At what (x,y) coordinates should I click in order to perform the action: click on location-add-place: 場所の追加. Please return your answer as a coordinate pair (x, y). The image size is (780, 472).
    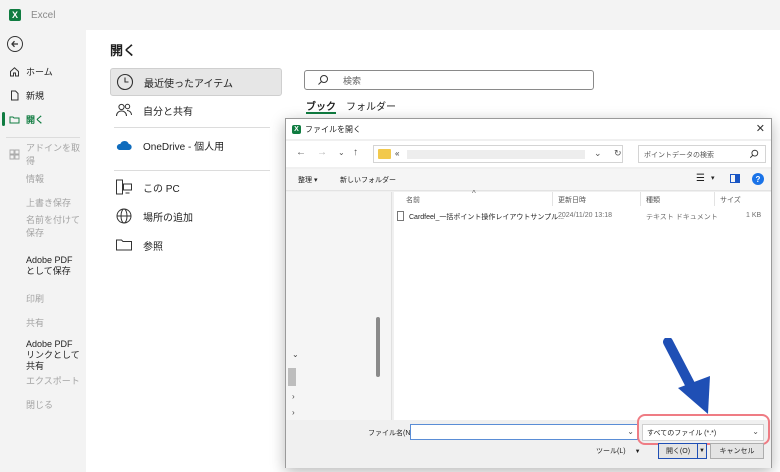
    Looking at the image, I should click on (196, 216).